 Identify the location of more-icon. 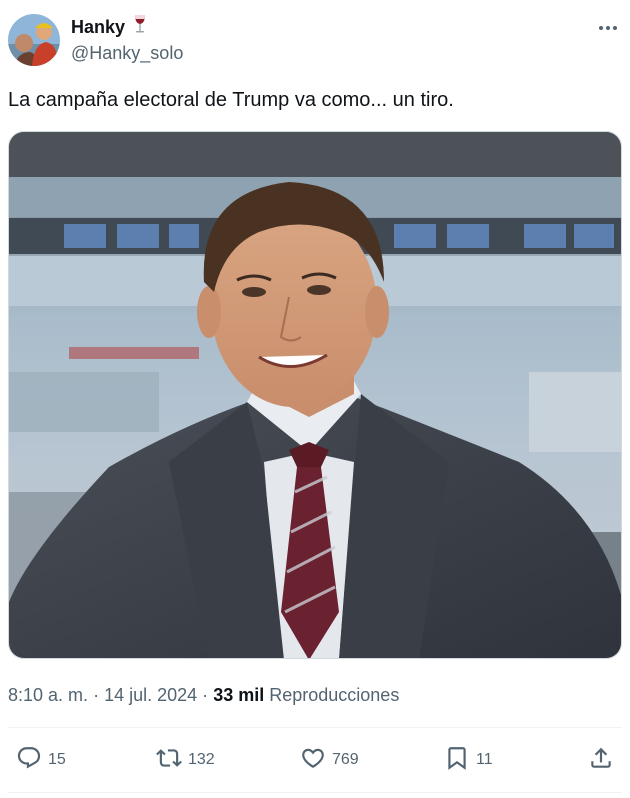
(608, 28).